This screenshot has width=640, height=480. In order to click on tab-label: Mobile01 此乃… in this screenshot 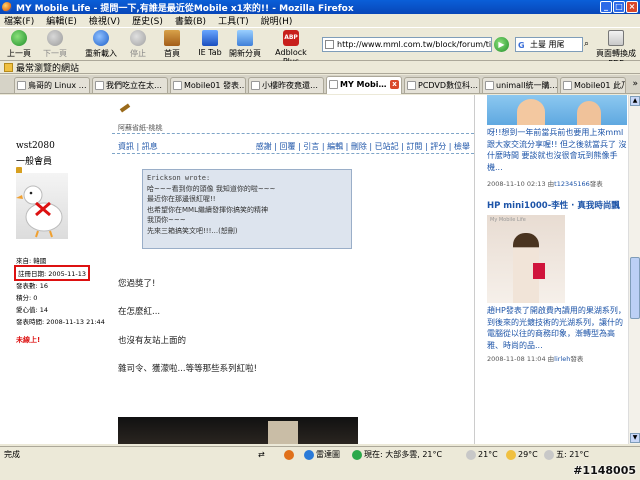, I will do `click(599, 85)`.